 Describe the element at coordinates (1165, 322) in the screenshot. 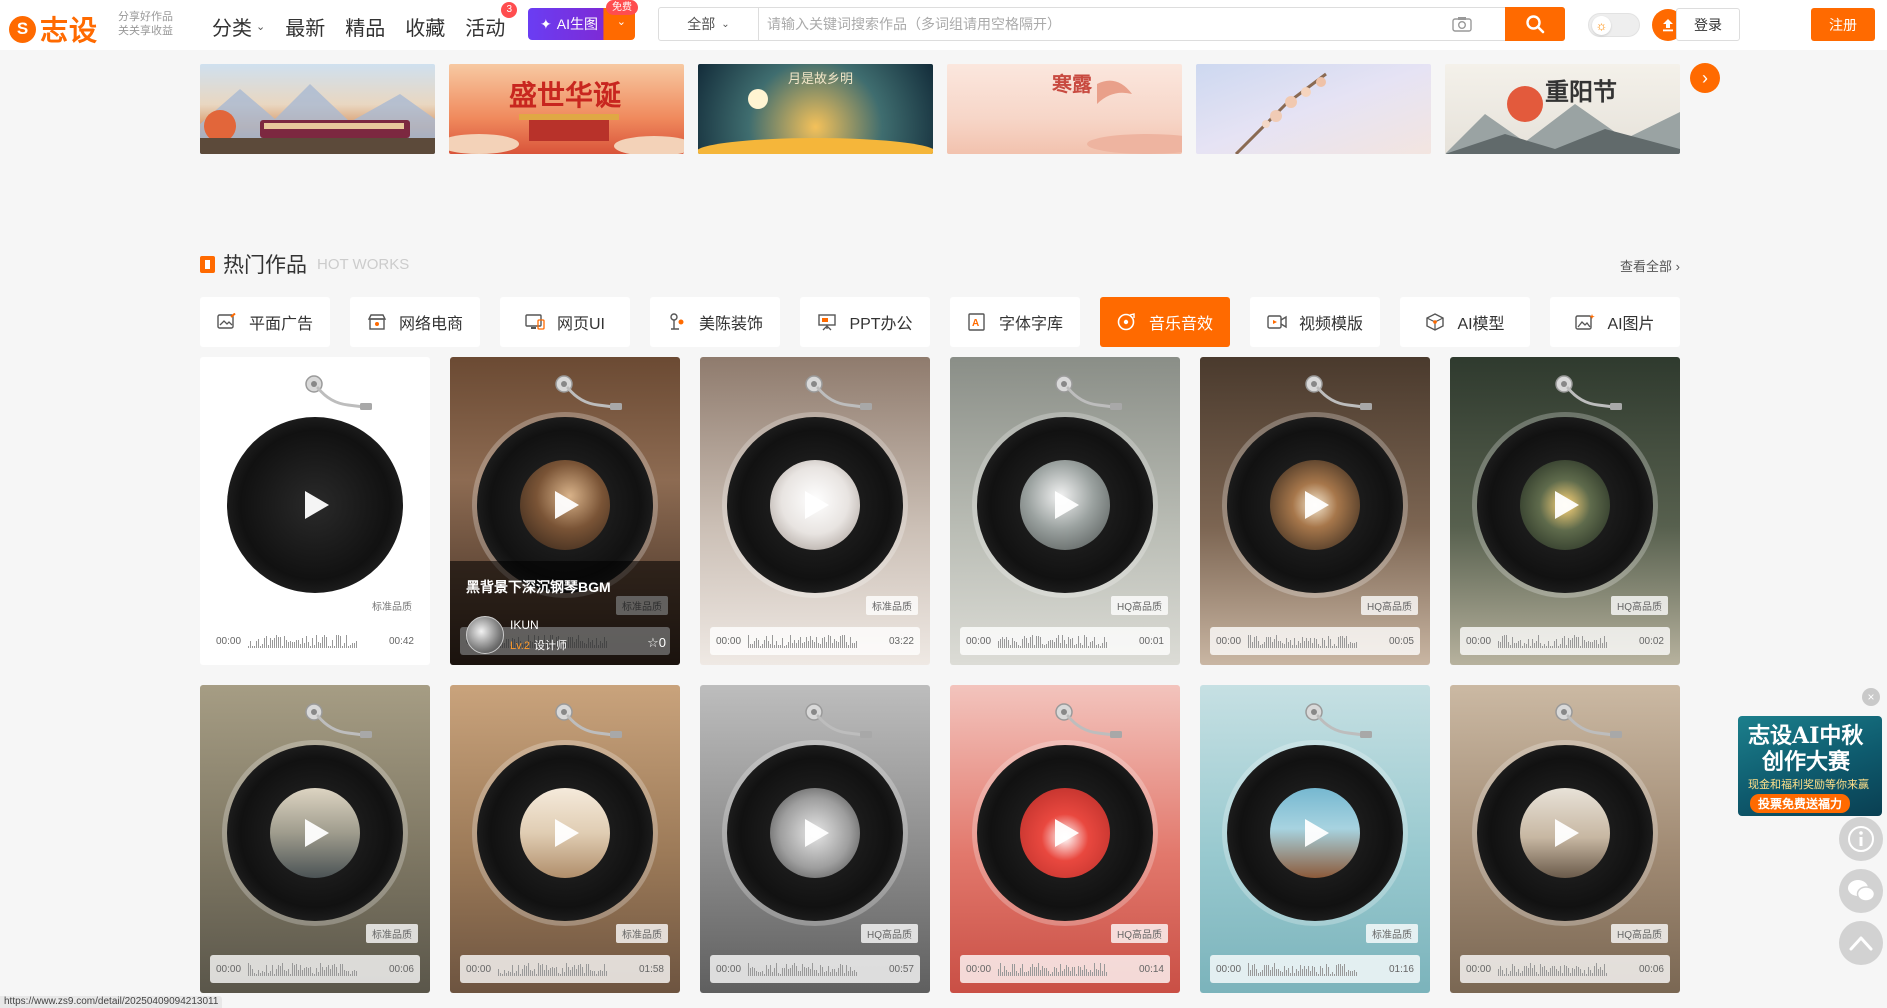

I see `tab-music: 音乐音效` at that location.